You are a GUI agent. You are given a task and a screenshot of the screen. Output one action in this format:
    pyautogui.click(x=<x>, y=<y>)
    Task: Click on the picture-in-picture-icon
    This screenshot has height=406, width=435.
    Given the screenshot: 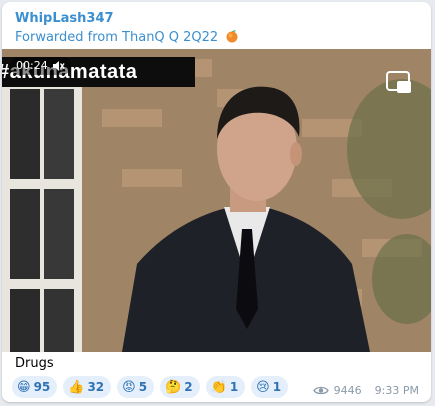 What is the action you would take?
    pyautogui.click(x=399, y=83)
    